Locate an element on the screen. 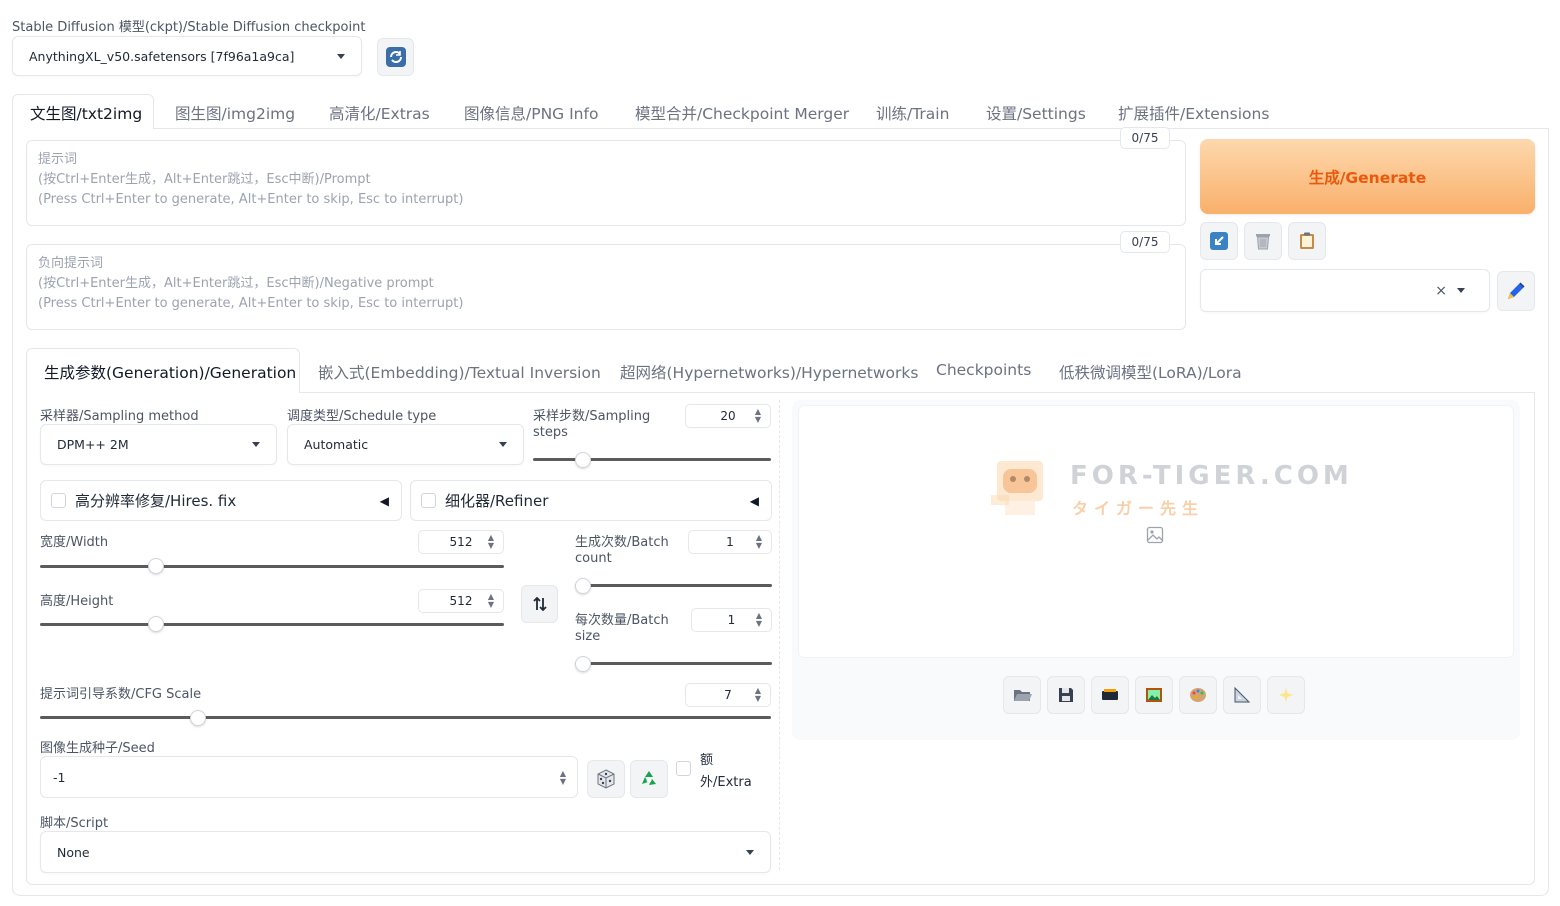  batch-size-label-1: 每次数量/Batch is located at coordinates (622, 620).